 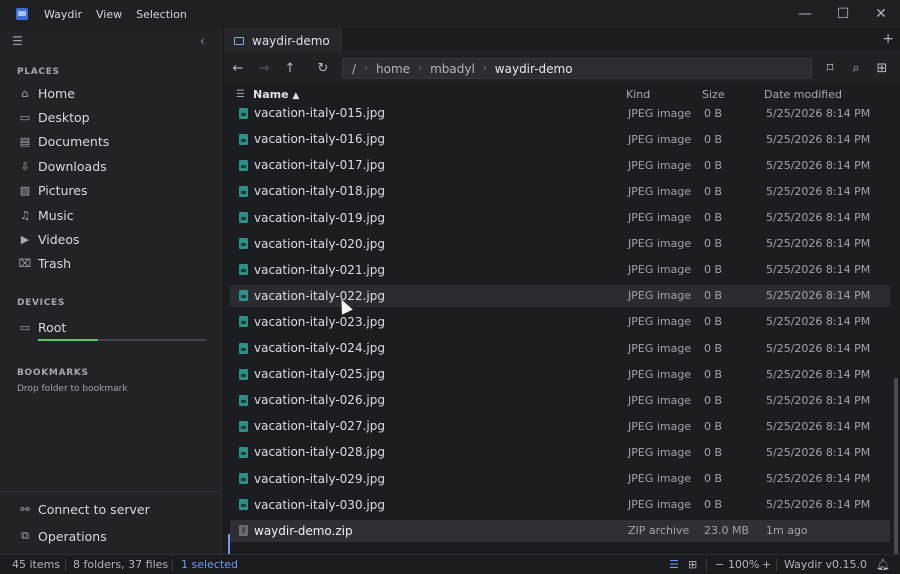 I want to click on file-name: vacation-italy-025.jpg, so click(x=319, y=374).